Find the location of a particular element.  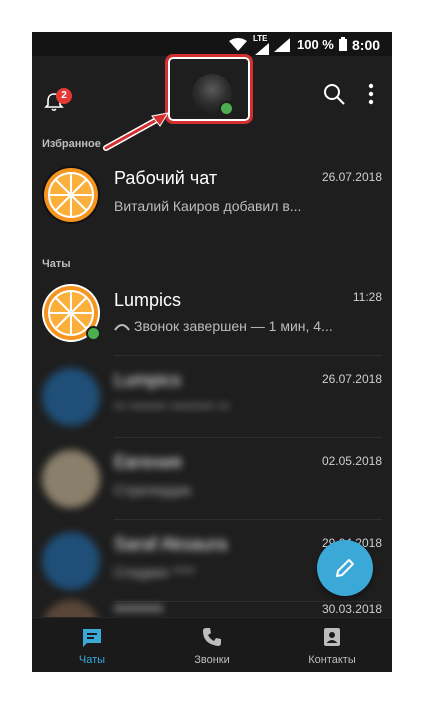

more-options-button is located at coordinates (371, 94).